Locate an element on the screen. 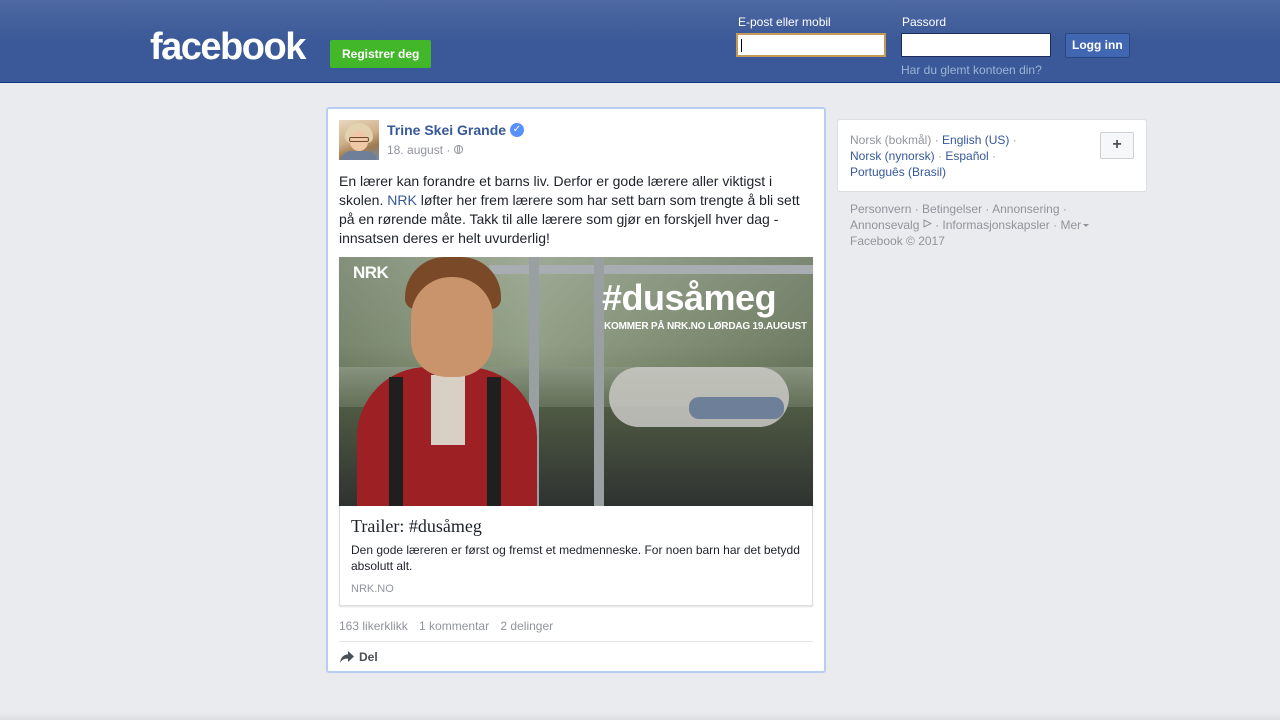 The height and width of the screenshot is (720, 1280). post-stats: 163 likerklikk 1 kommentar 2 delinger is located at coordinates (450, 626).